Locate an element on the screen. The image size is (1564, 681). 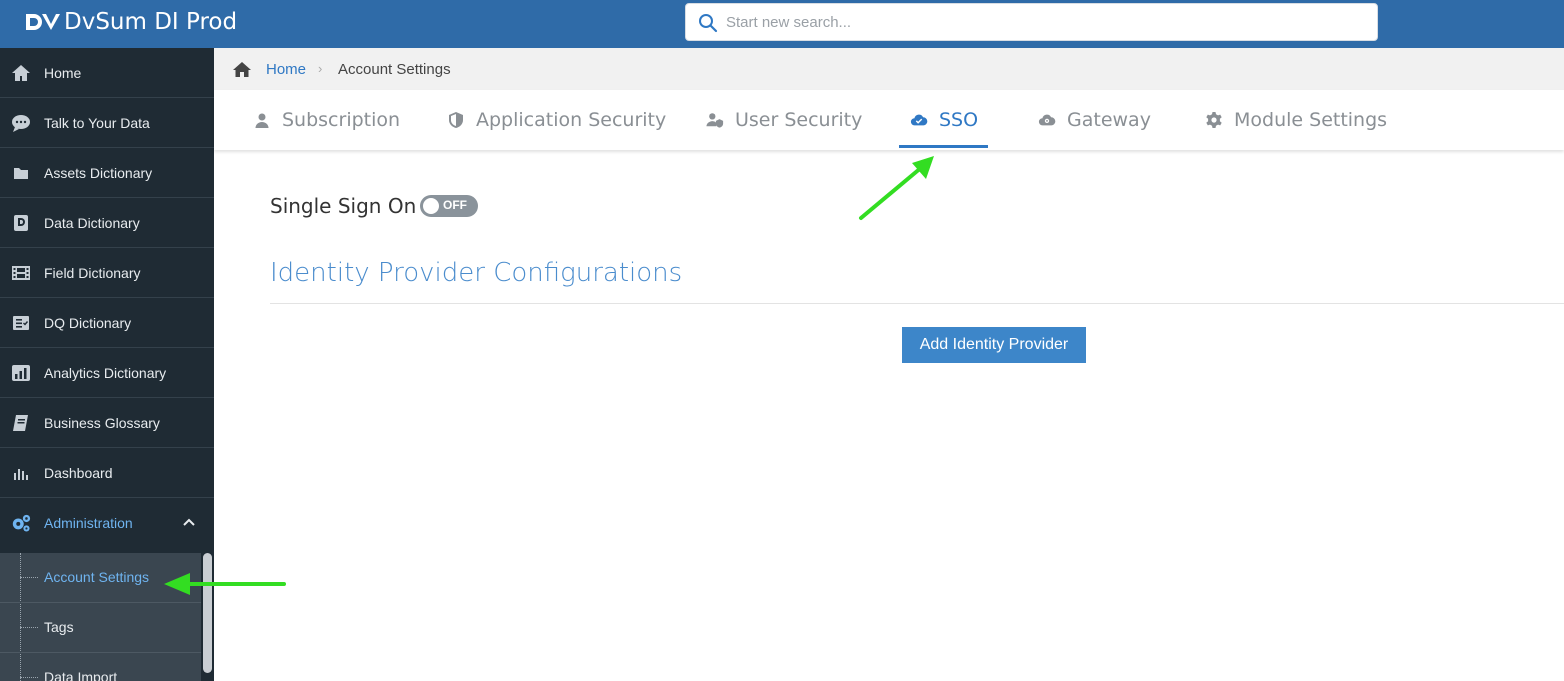
search-box is located at coordinates (1031, 22).